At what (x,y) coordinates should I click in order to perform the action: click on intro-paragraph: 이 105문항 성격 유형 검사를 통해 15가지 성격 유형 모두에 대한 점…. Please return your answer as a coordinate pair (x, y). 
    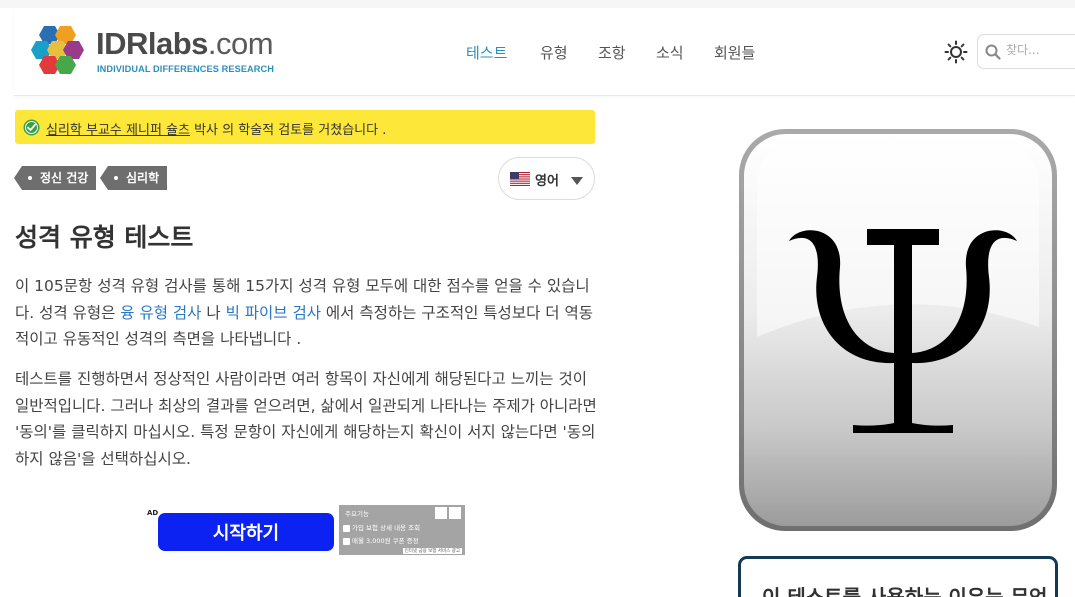
    Looking at the image, I should click on (304, 312).